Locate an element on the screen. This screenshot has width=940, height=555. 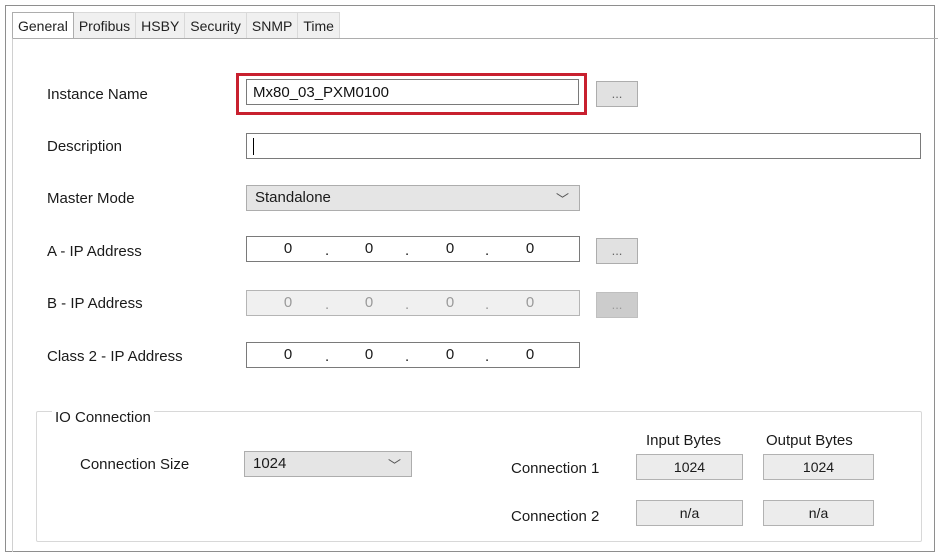
tab-time: Time is located at coordinates (319, 25).